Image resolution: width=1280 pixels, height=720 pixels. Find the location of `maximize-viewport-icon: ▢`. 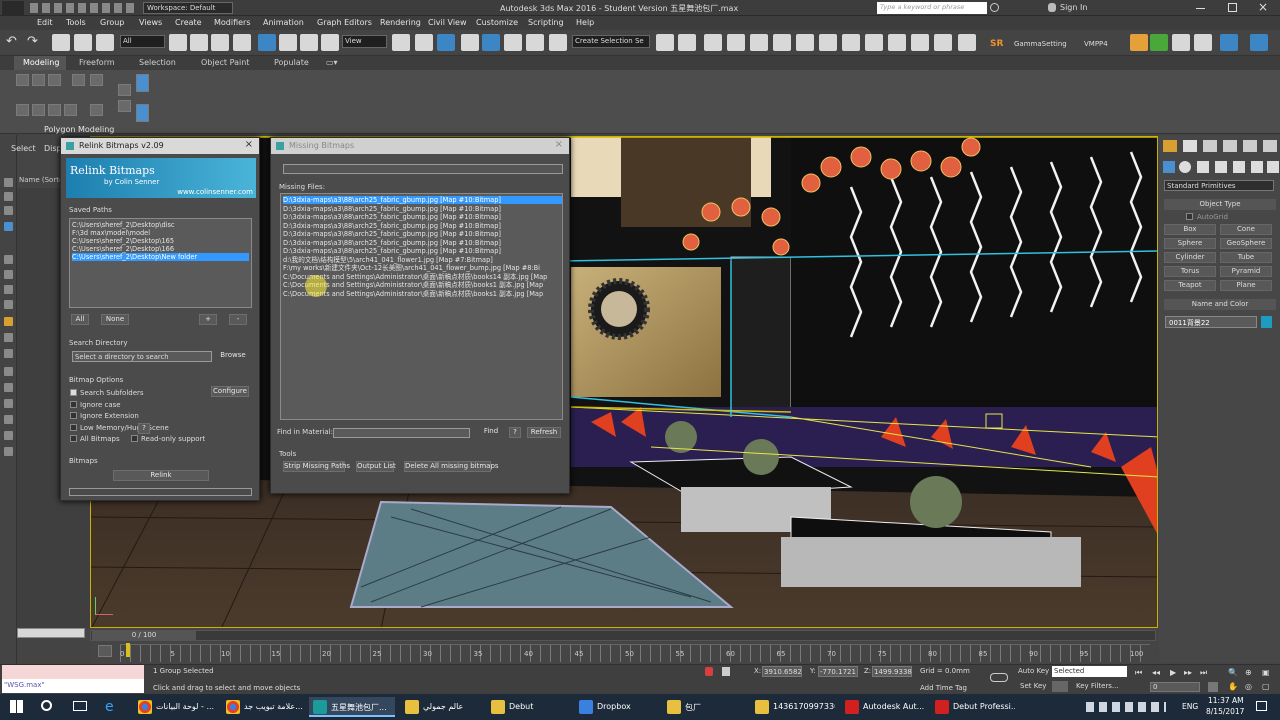

maximize-viewport-icon: ▢ is located at coordinates (1266, 686).